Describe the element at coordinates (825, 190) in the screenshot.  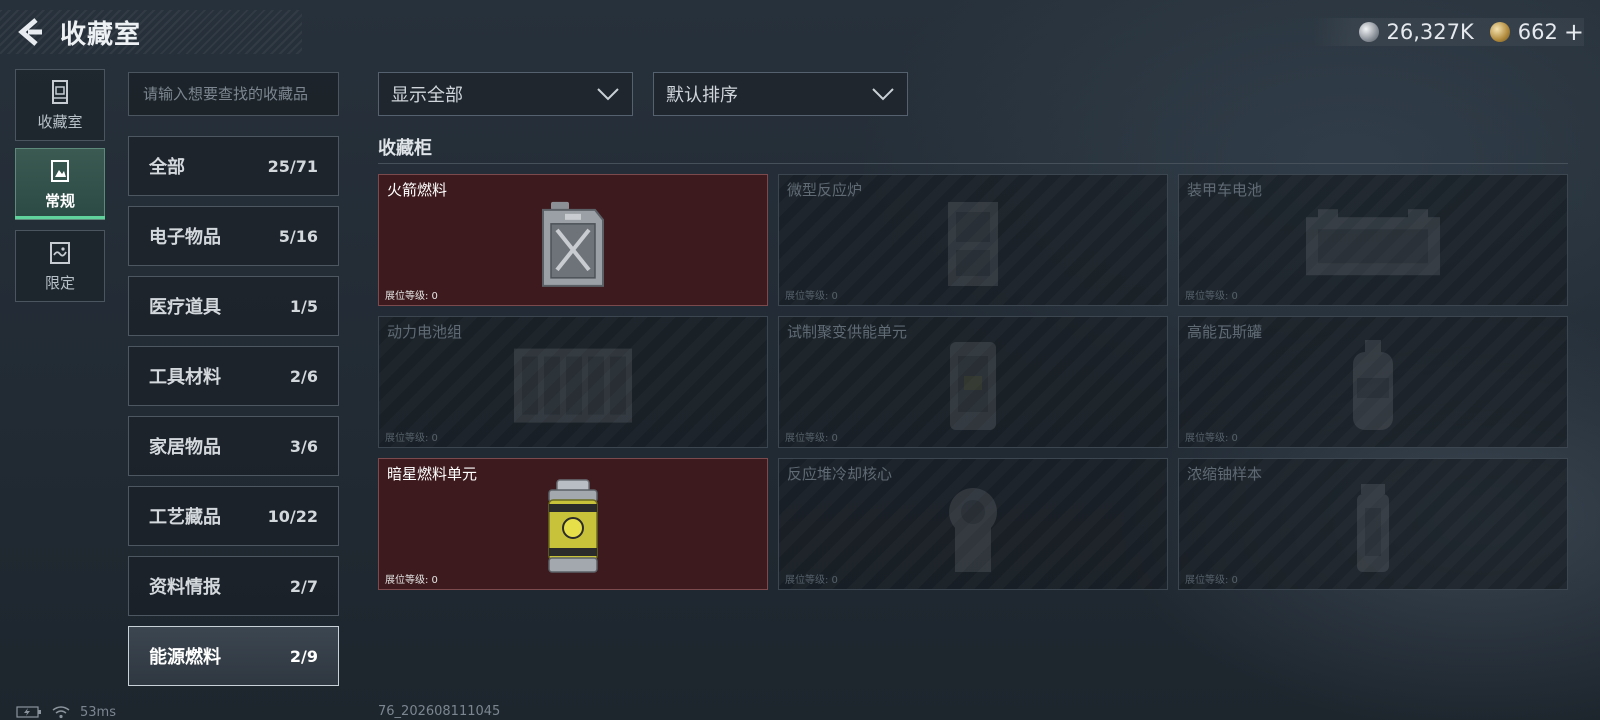
I see `item-name: 微型反应炉` at that location.